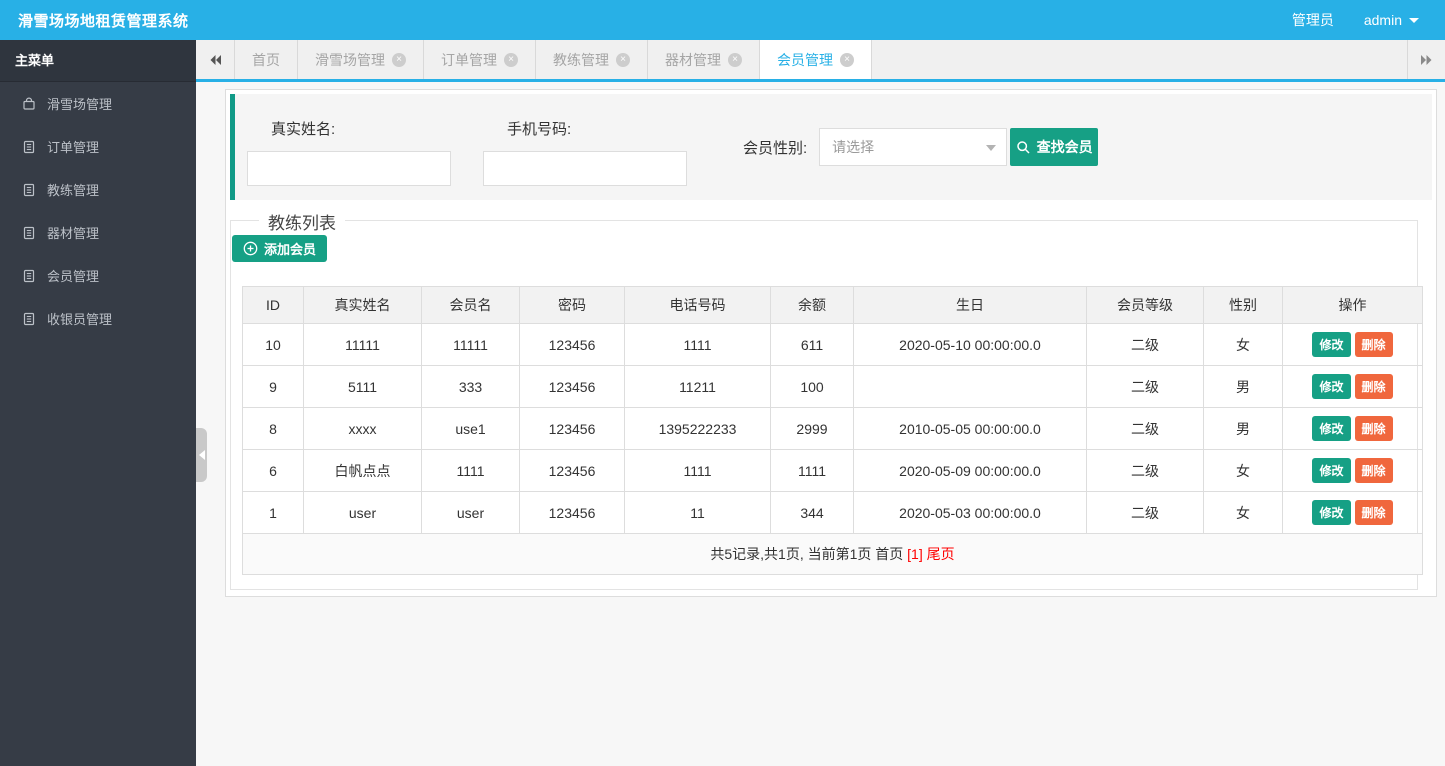 Image resolution: width=1445 pixels, height=766 pixels. Describe the element at coordinates (98, 318) in the screenshot. I see `sidebar-item-cashiers: 收银员管理` at that location.